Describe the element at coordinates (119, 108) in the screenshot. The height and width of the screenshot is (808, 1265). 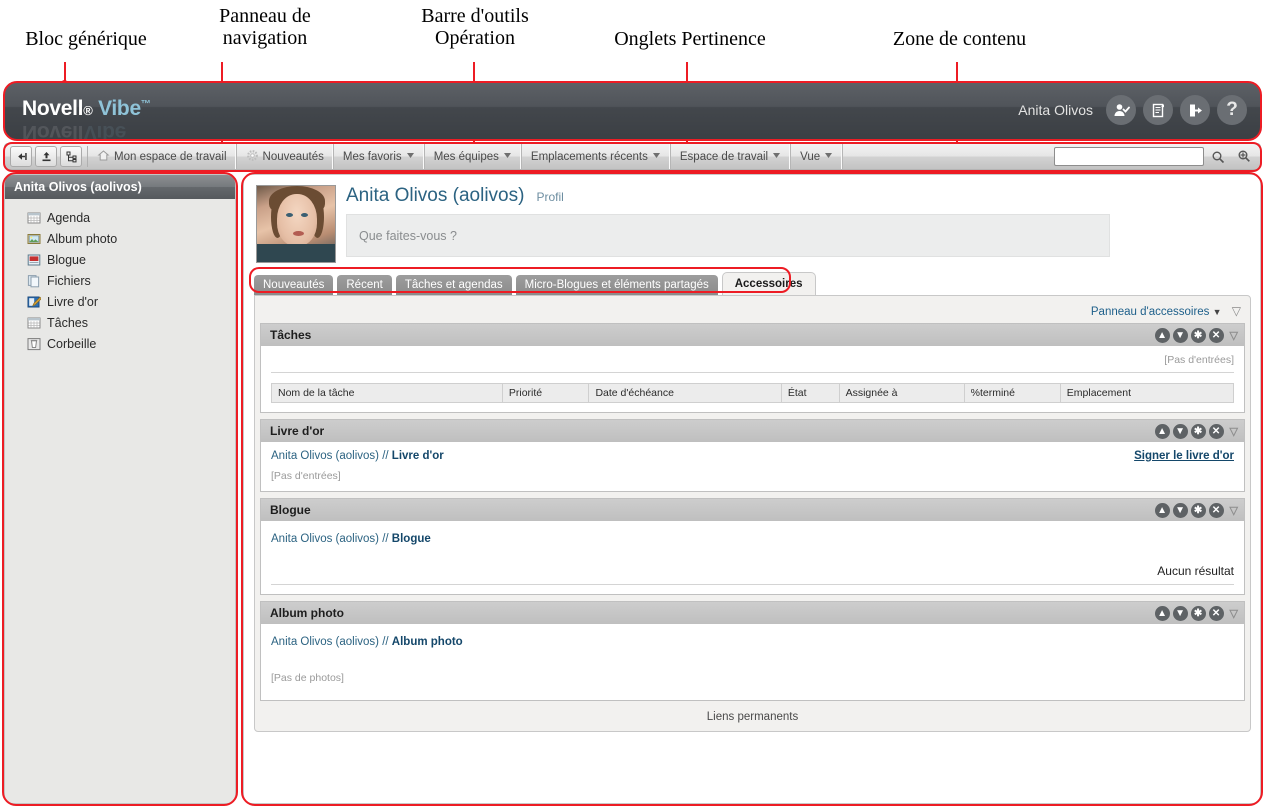
I see `logo-vibe-text: Vibe` at that location.